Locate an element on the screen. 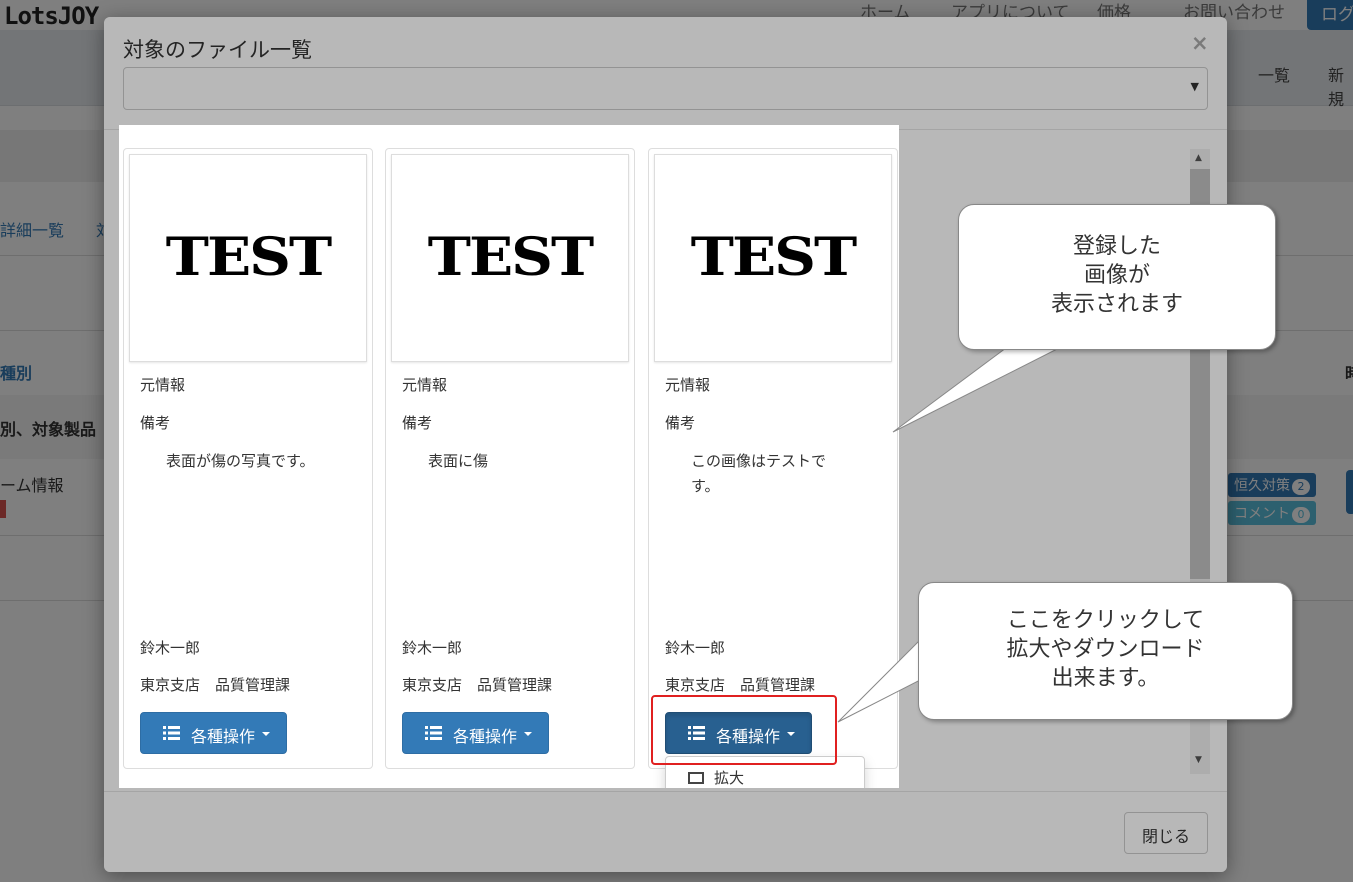 The height and width of the screenshot is (882, 1353). note-text: 表面に傷 is located at coordinates (458, 461).